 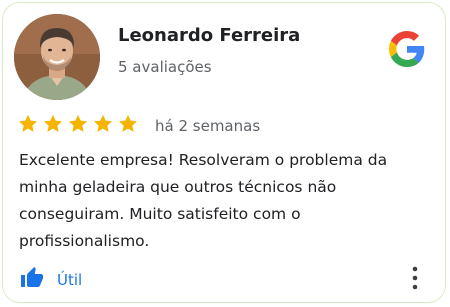 What do you see at coordinates (50, 280) in the screenshot?
I see `helpful-button: Útil` at bounding box center [50, 280].